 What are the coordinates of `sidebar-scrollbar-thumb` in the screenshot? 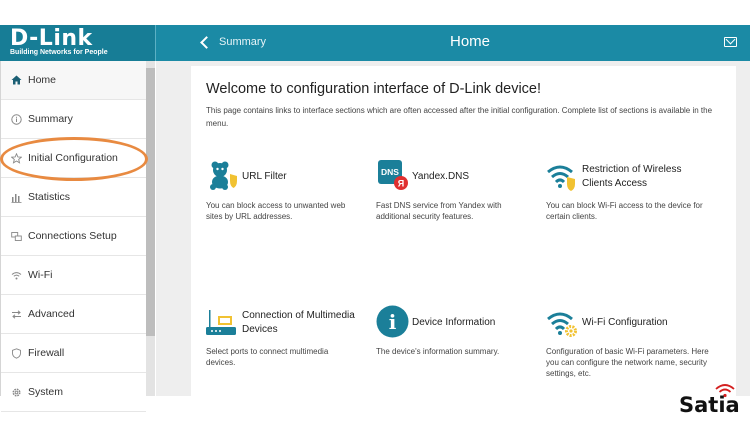 It's located at (150, 202).